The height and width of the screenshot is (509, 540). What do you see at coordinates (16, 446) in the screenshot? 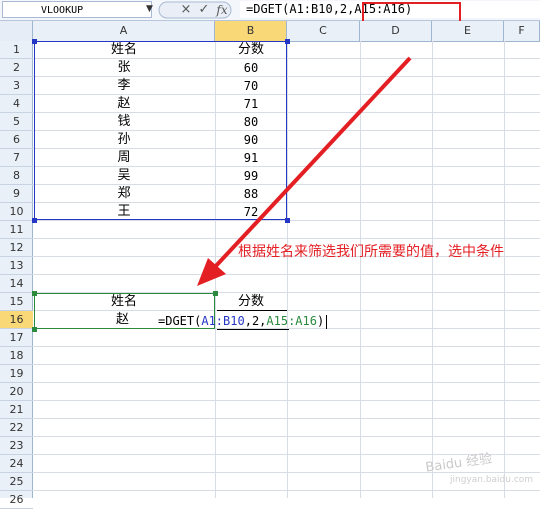
I see `row-header: 23` at bounding box center [16, 446].